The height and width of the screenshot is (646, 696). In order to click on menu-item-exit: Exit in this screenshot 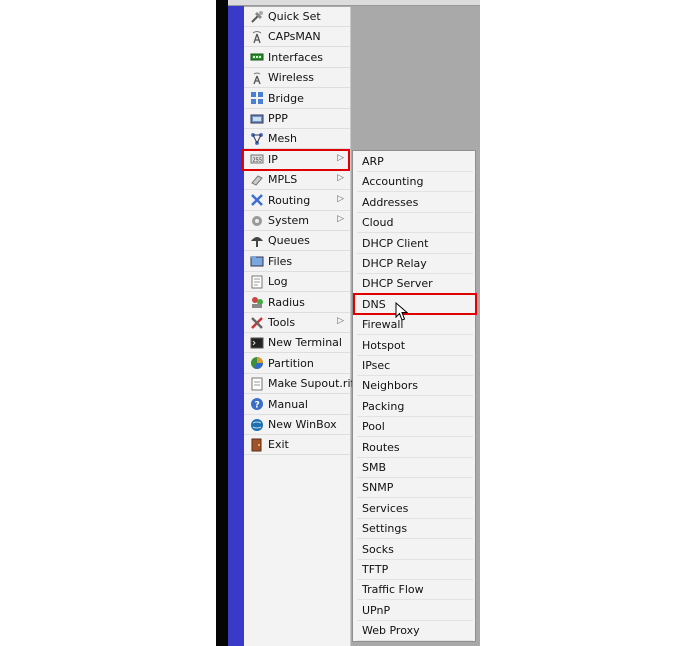, I will do `click(297, 445)`.